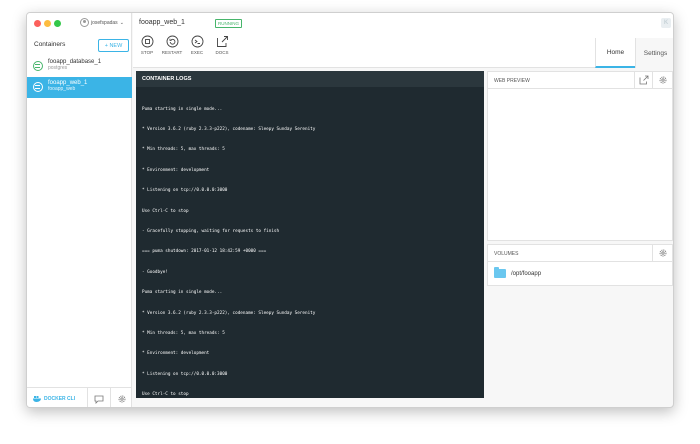 This screenshot has width=700, height=444. What do you see at coordinates (172, 52) in the screenshot?
I see `restart-label: RESTART` at bounding box center [172, 52].